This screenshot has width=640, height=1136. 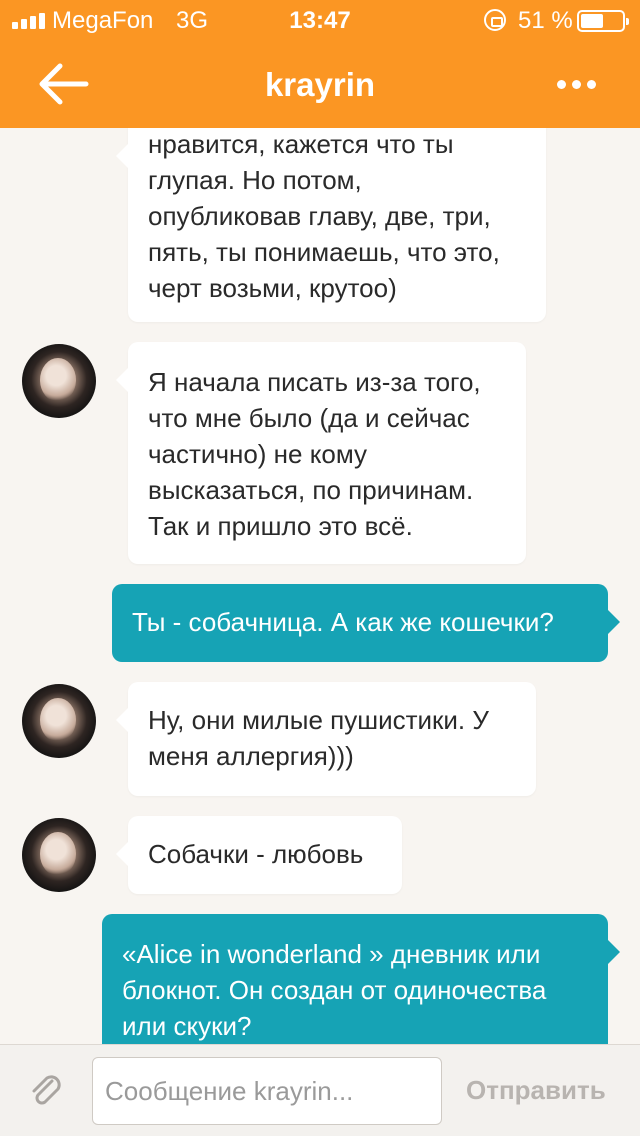 I want to click on message-line: нравится, кажется что ты, so click(x=301, y=144).